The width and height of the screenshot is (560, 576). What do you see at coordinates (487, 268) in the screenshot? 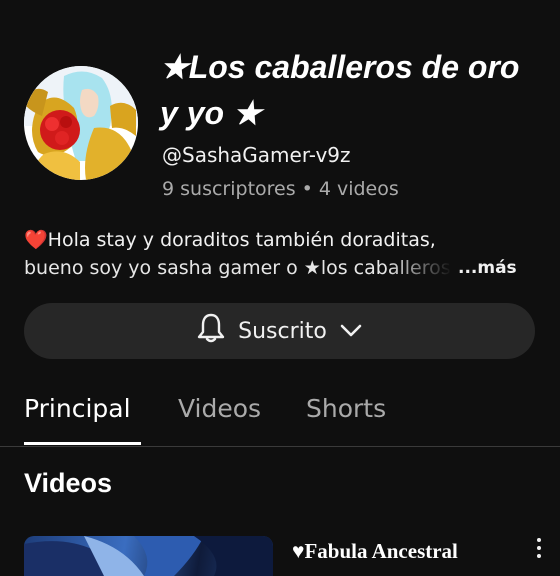
I see `more-link: ...más` at bounding box center [487, 268].